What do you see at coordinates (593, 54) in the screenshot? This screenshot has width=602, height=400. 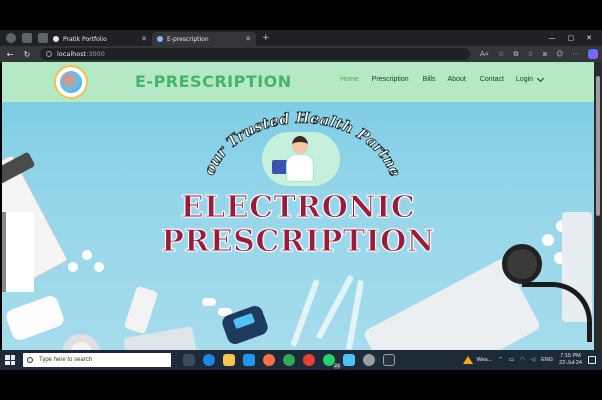 I see `copilot-icon` at bounding box center [593, 54].